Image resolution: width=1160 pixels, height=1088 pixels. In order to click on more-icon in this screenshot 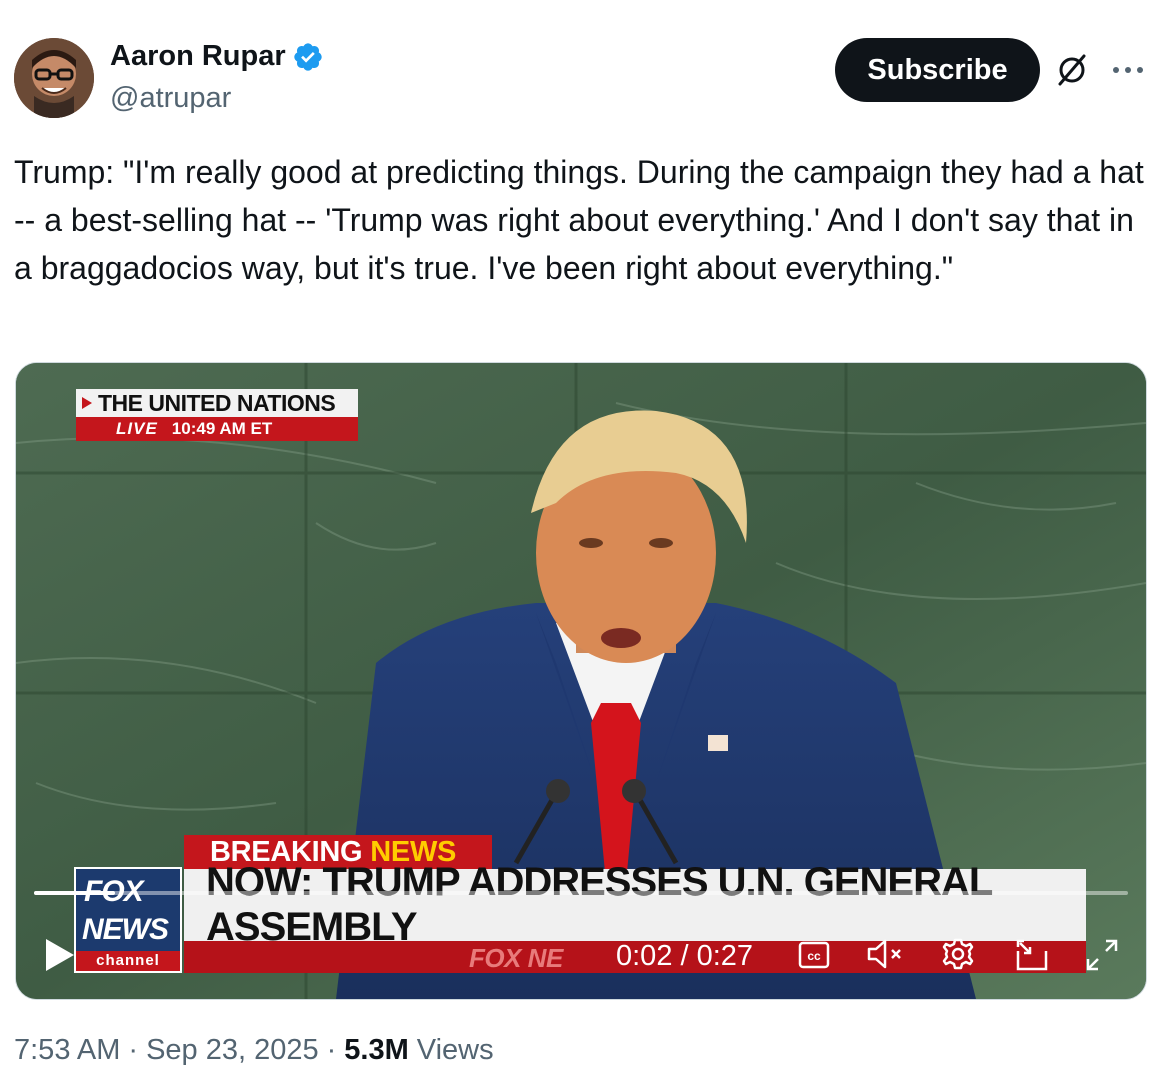, I will do `click(1128, 70)`.